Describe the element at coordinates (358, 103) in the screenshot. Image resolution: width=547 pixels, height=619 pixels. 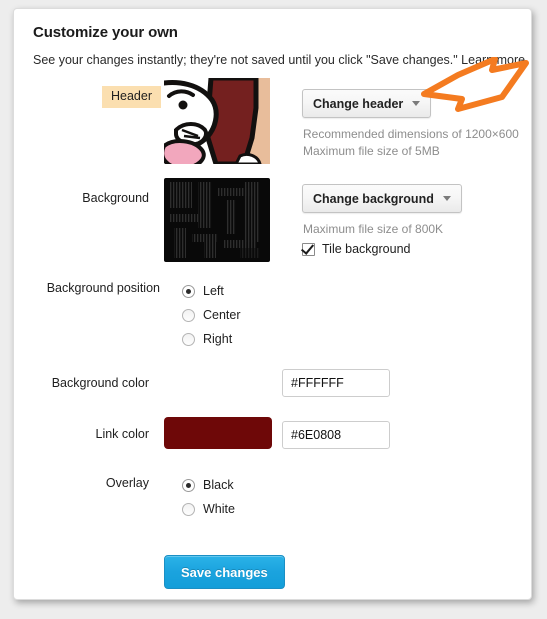
I see `change-header-button-label: Change header` at that location.